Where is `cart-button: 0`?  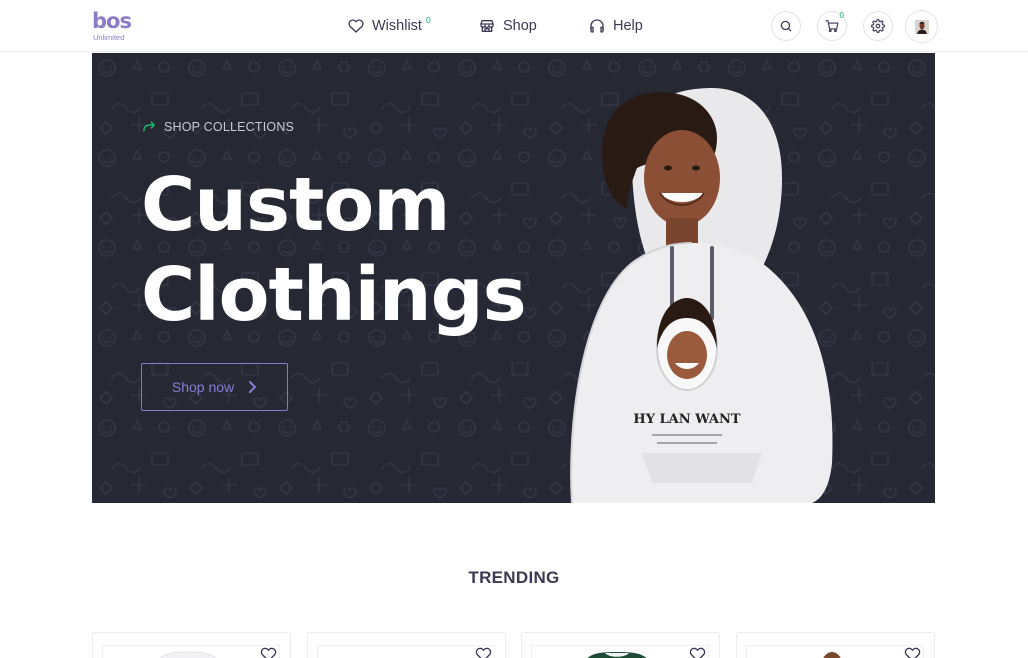 cart-button: 0 is located at coordinates (832, 26).